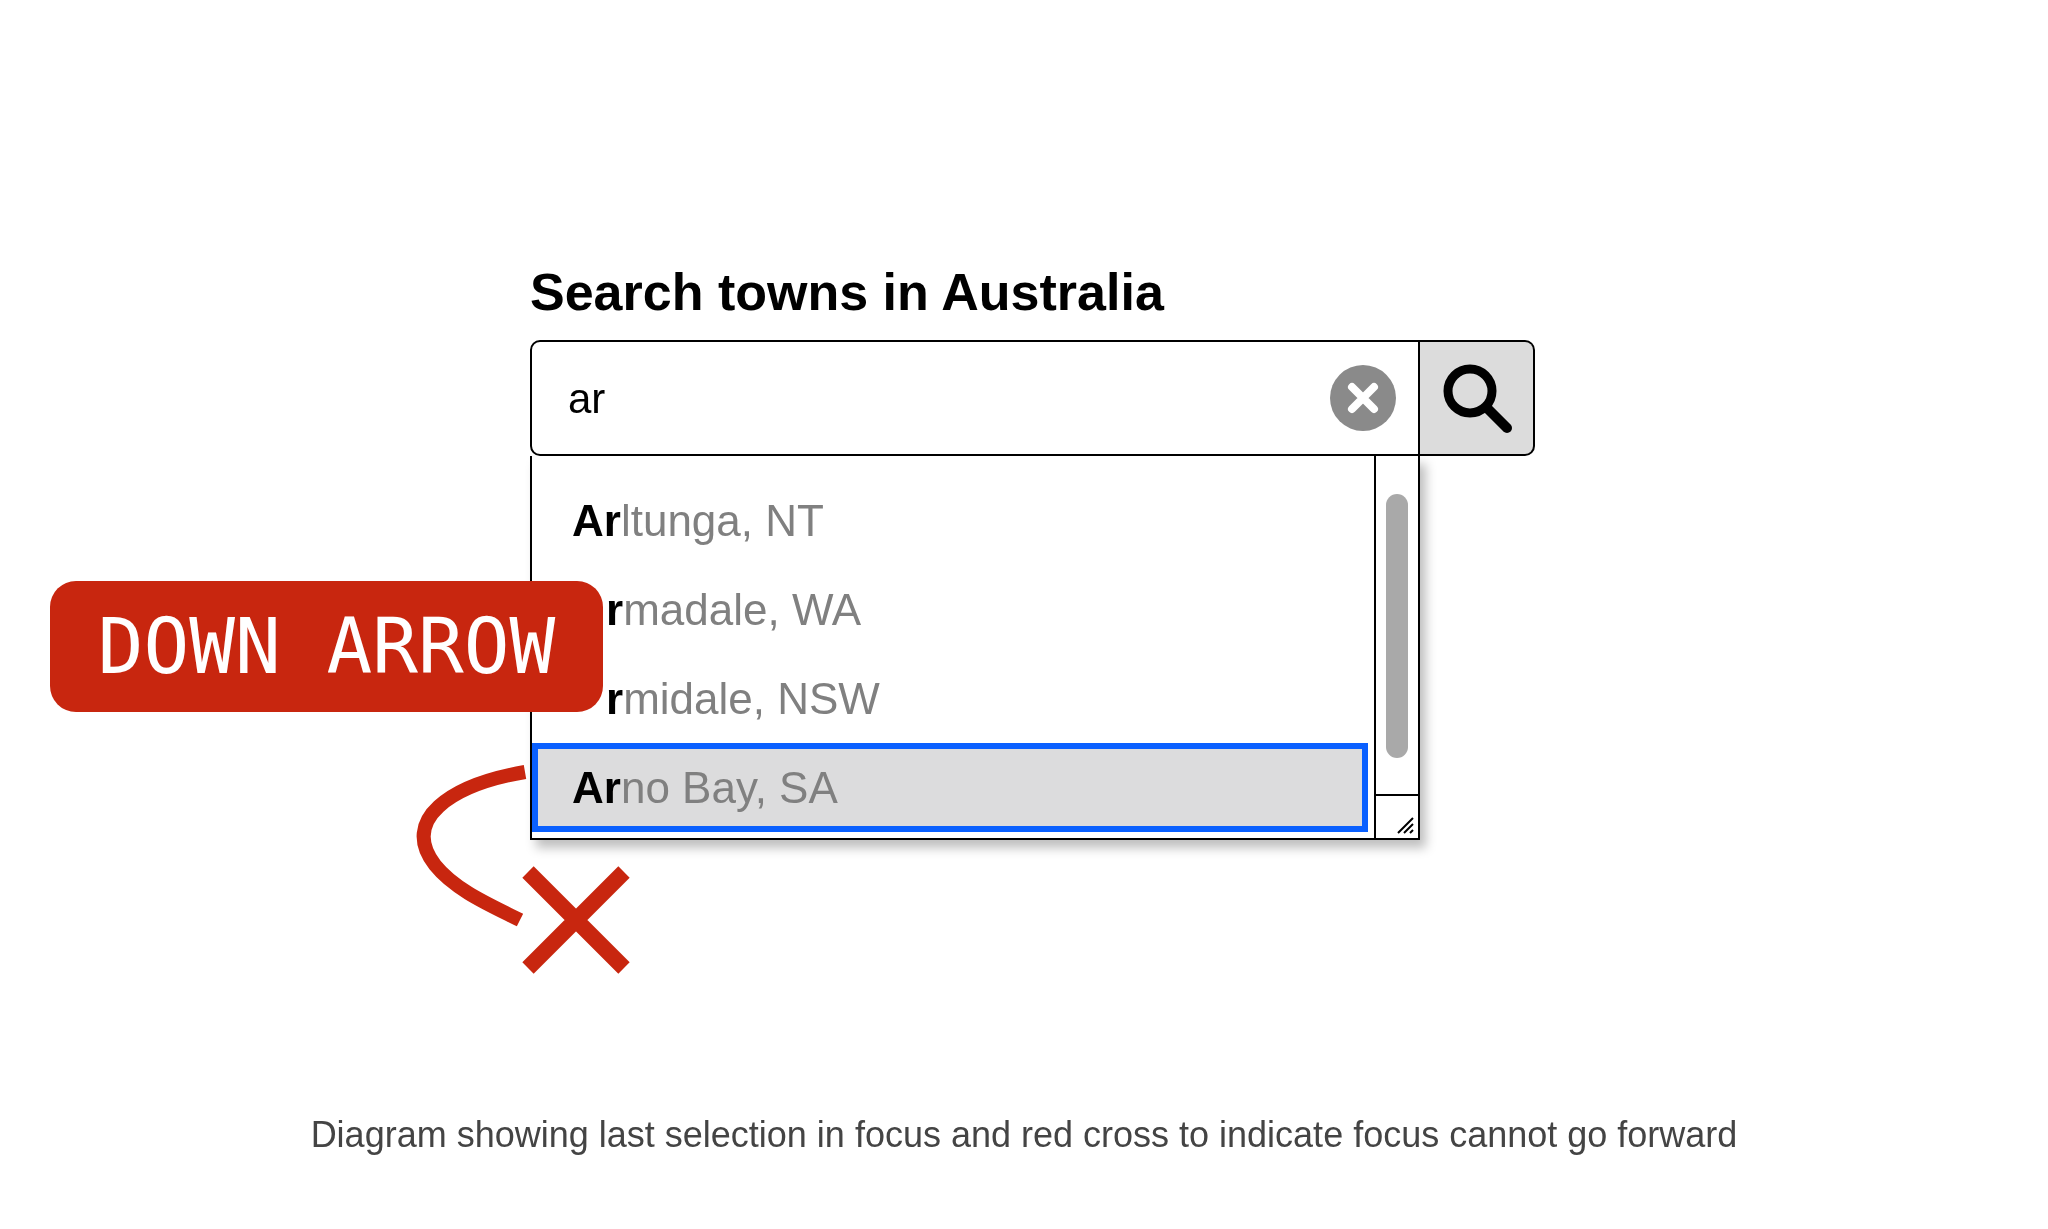 This screenshot has height=1229, width=2048. What do you see at coordinates (576, 920) in the screenshot?
I see `cross-icon` at bounding box center [576, 920].